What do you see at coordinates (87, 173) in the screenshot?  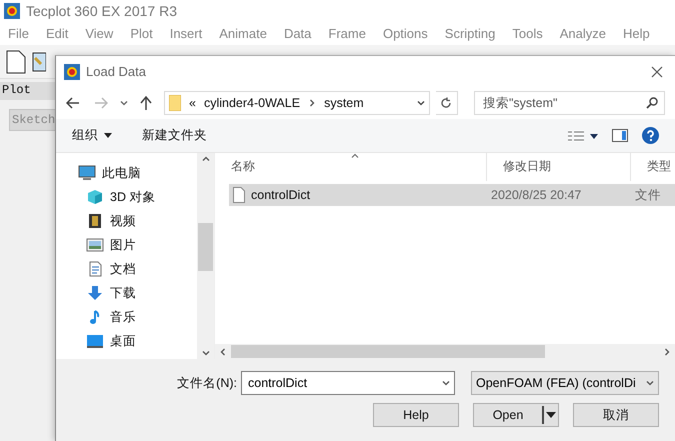 I see `computer-icon` at bounding box center [87, 173].